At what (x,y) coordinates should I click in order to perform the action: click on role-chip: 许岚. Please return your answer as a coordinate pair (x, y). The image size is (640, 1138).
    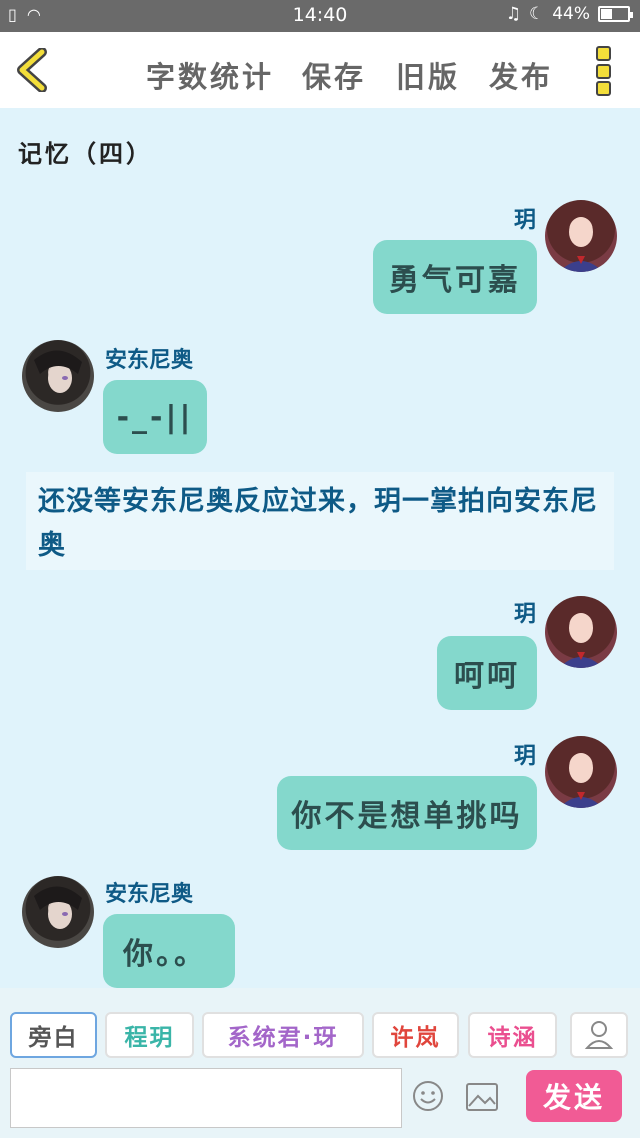
    Looking at the image, I should click on (415, 1035).